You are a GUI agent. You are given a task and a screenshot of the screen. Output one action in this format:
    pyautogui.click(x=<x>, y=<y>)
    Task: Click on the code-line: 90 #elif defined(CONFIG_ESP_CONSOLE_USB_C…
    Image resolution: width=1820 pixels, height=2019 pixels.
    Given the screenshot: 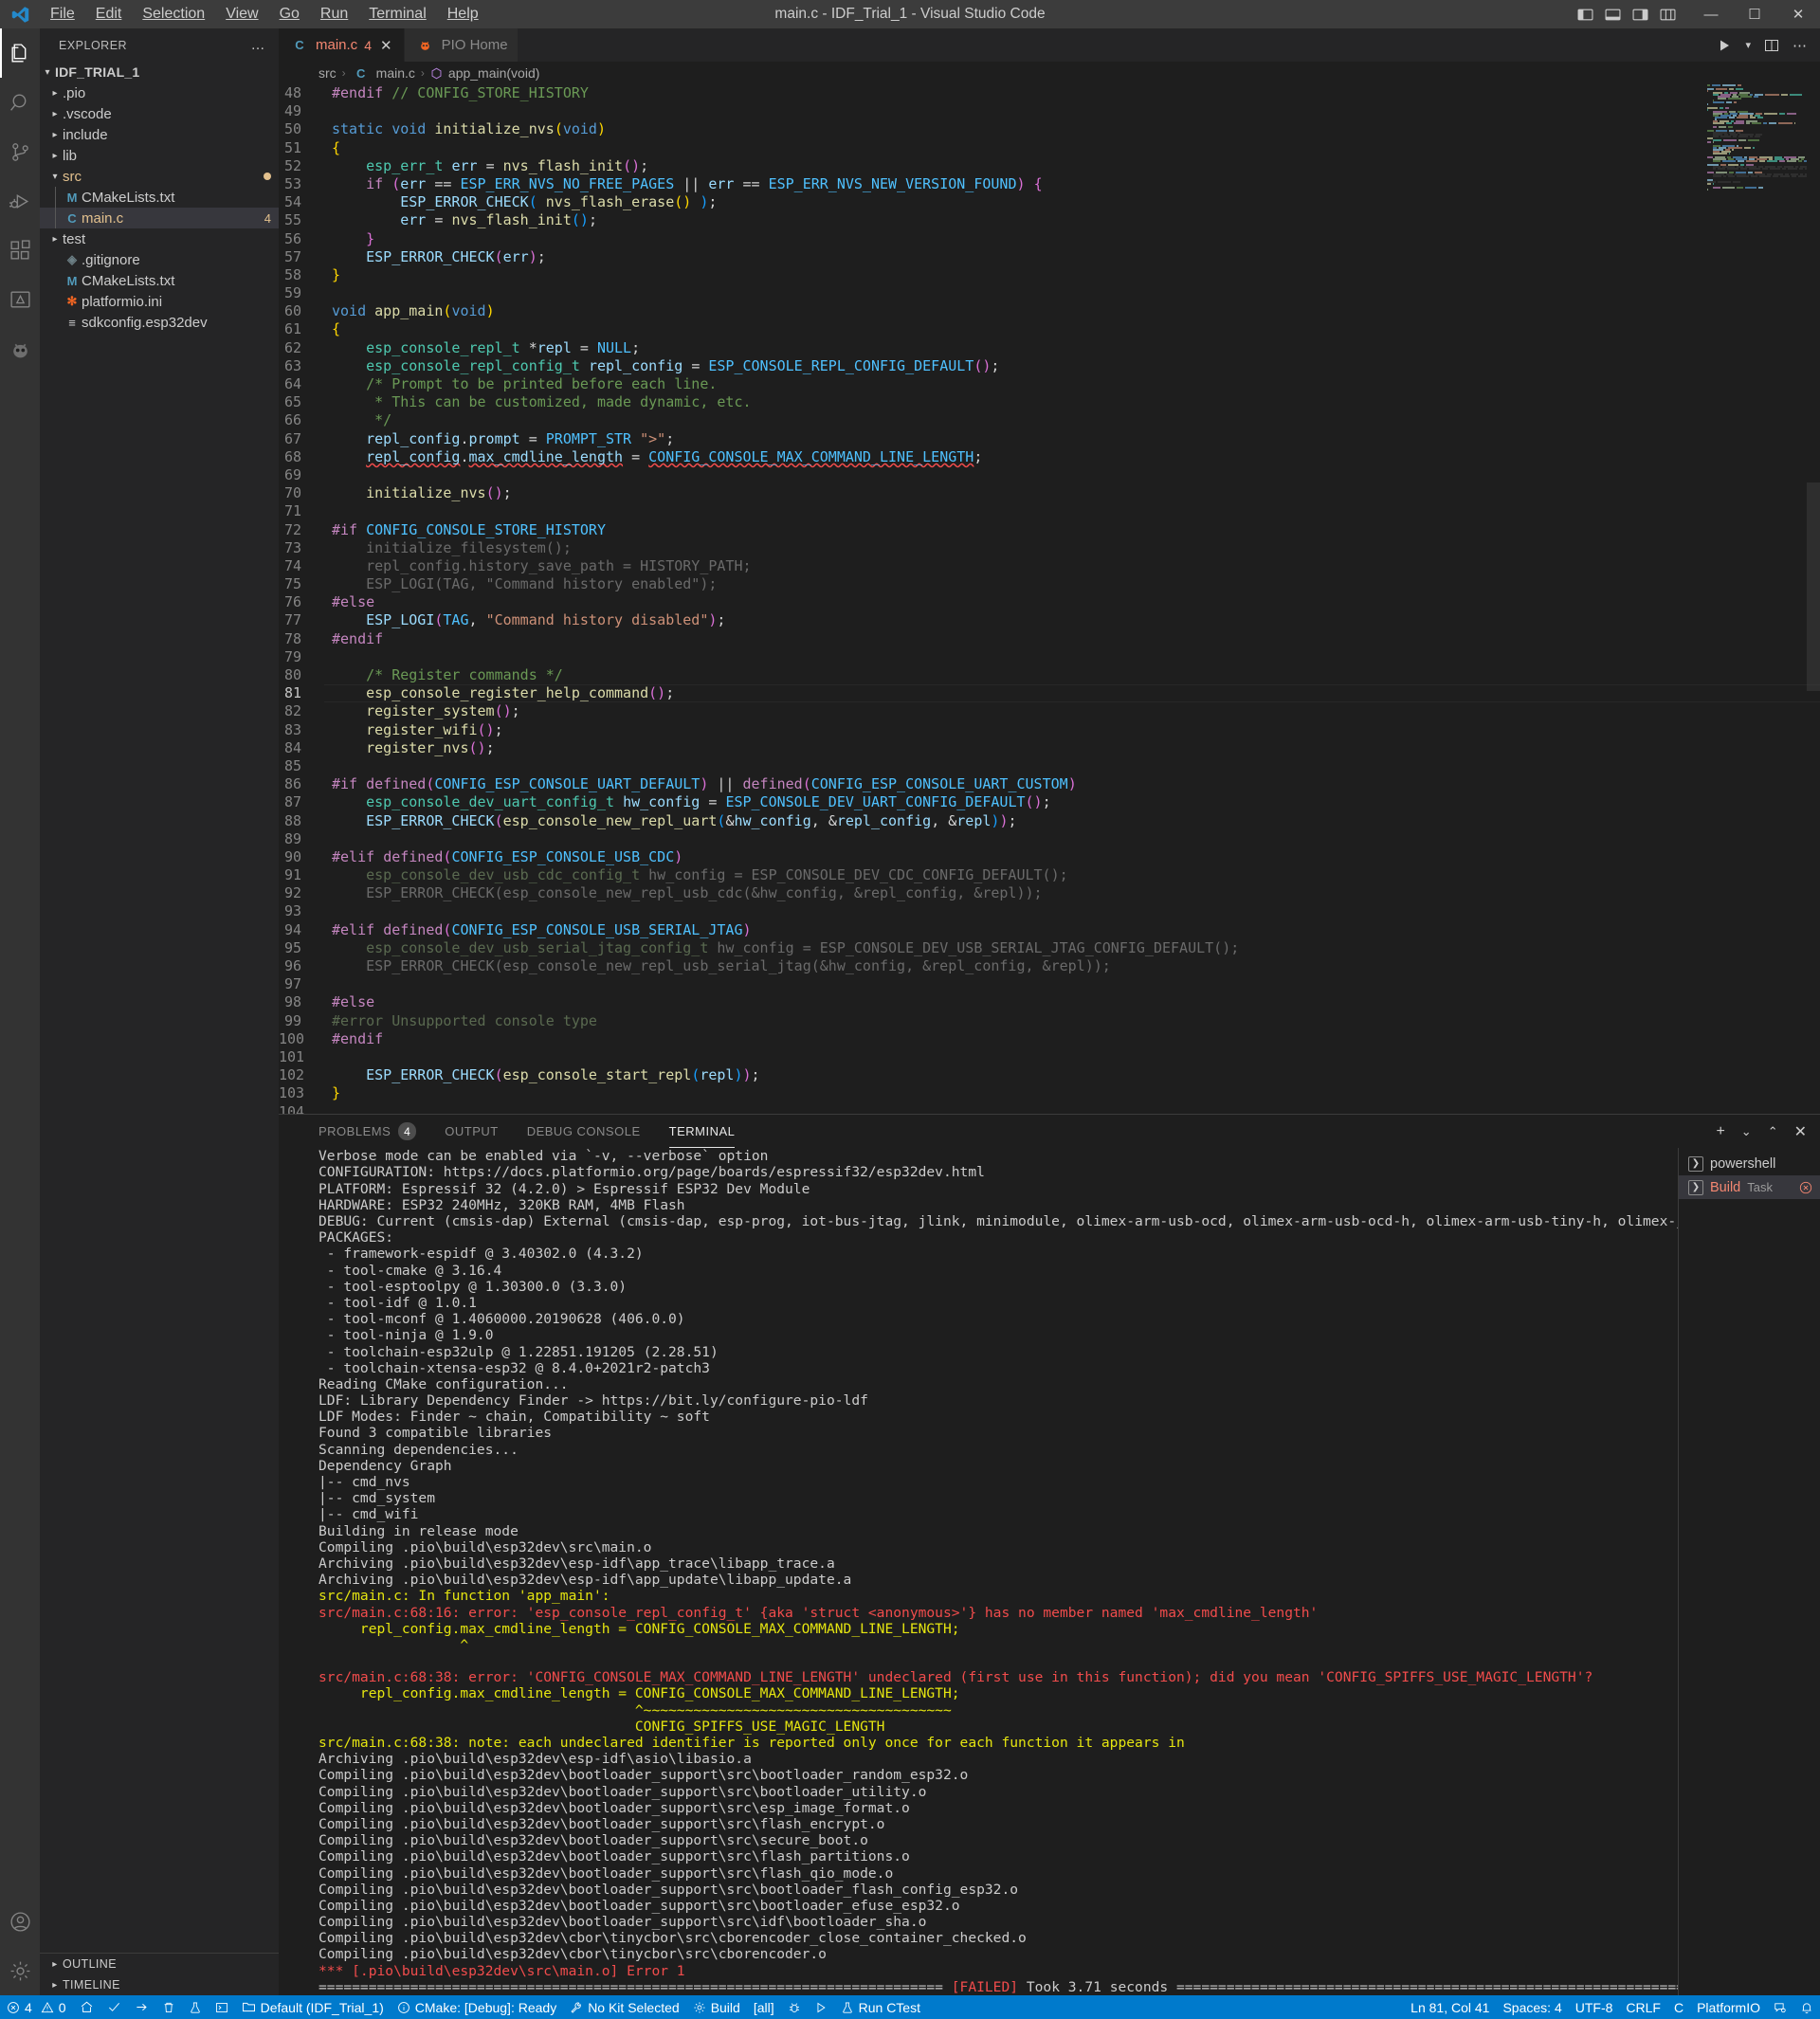 What is the action you would take?
    pyautogui.click(x=1049, y=857)
    